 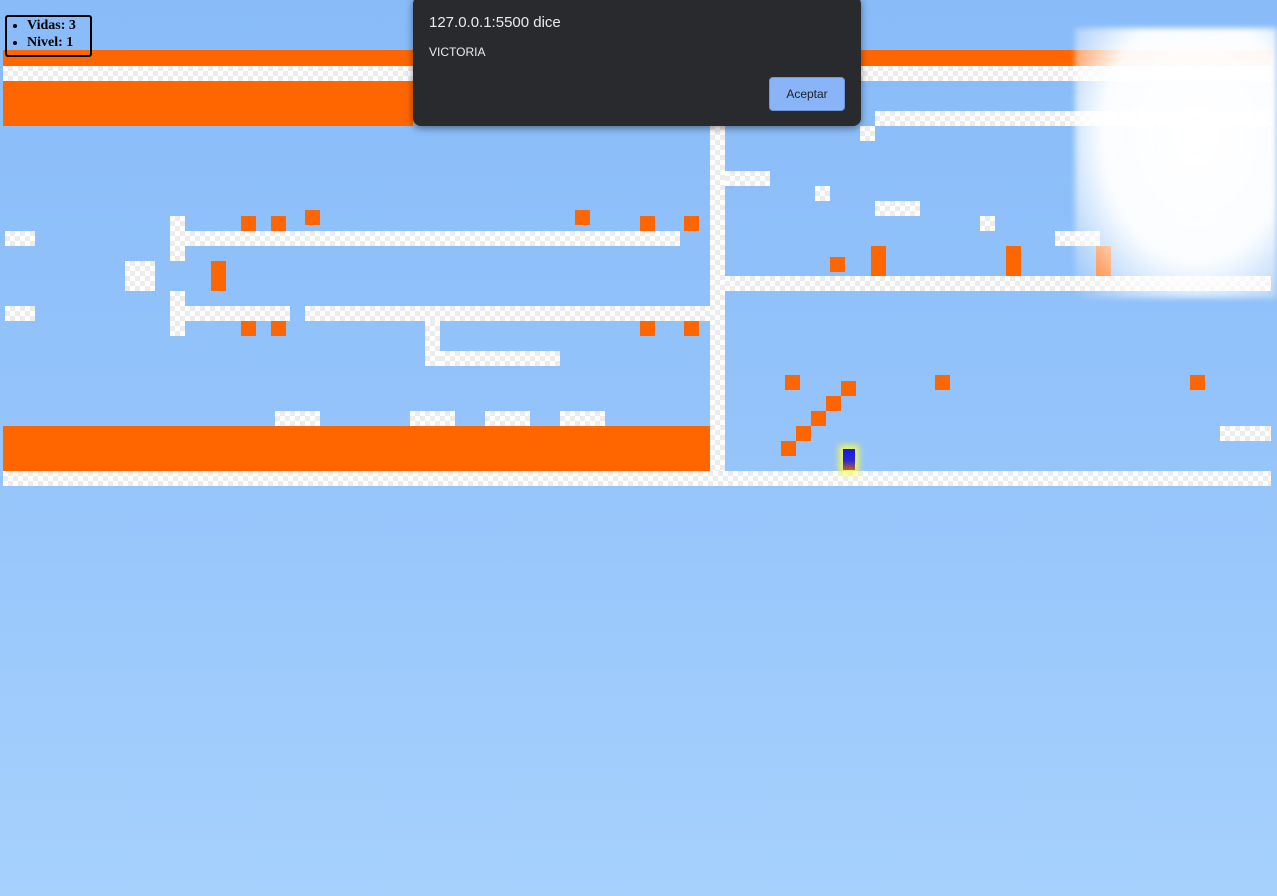 I want to click on status-panel: Vidas: 3 Nivel: 1, so click(x=48, y=36).